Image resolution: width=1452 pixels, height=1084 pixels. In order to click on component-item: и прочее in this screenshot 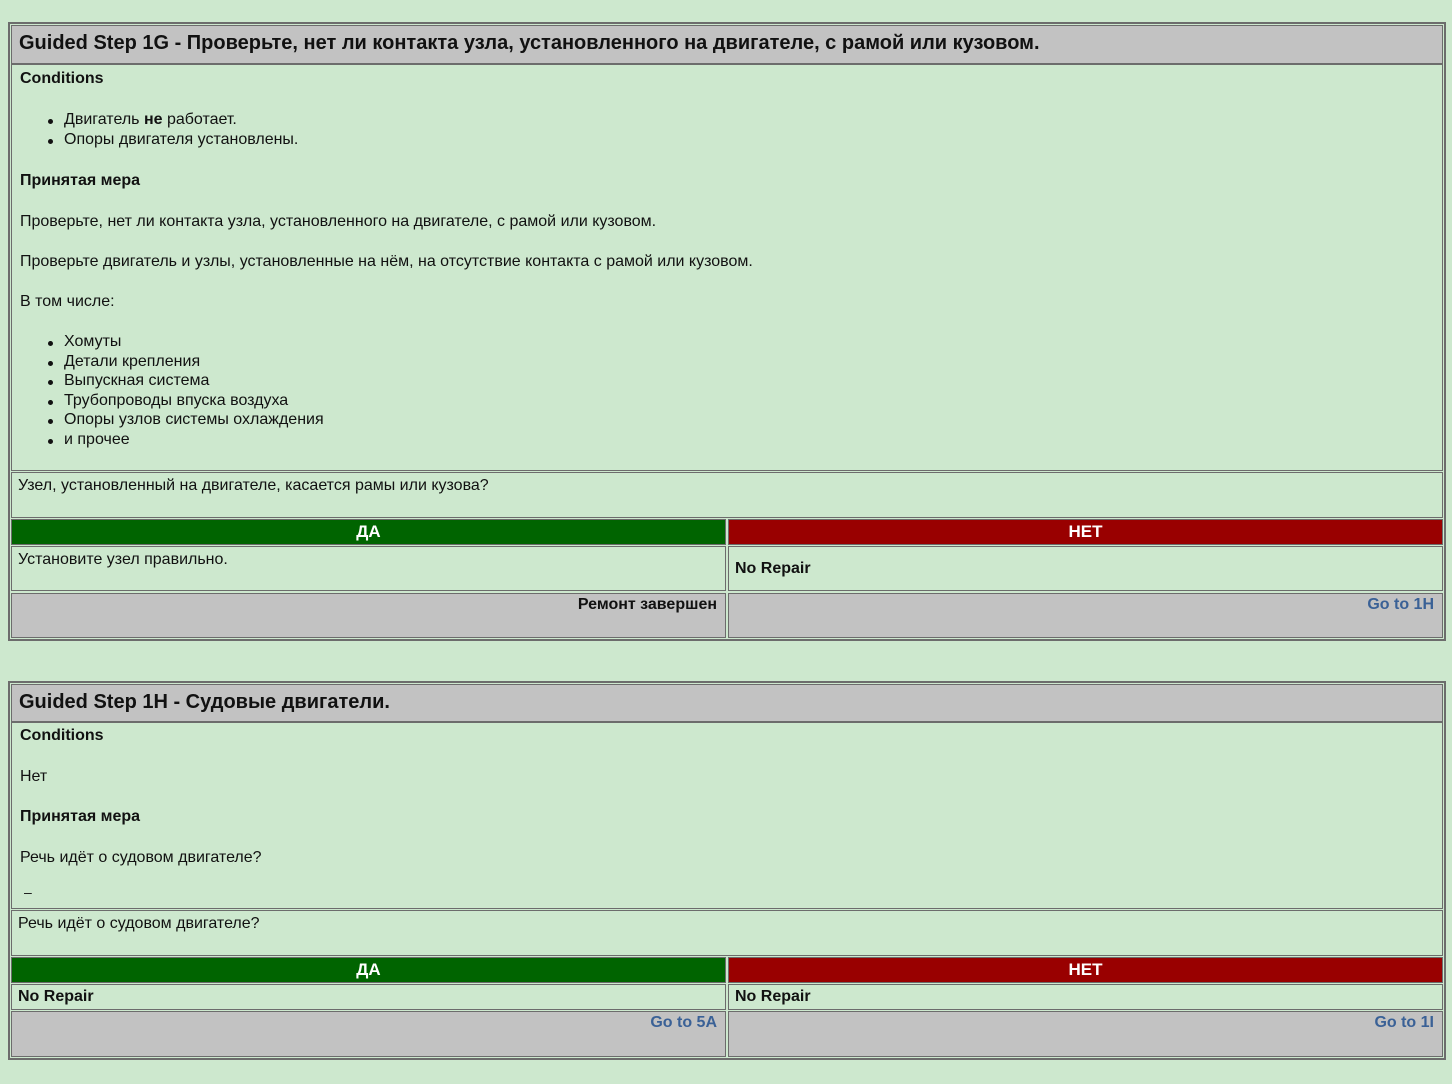, I will do `click(172, 440)`.